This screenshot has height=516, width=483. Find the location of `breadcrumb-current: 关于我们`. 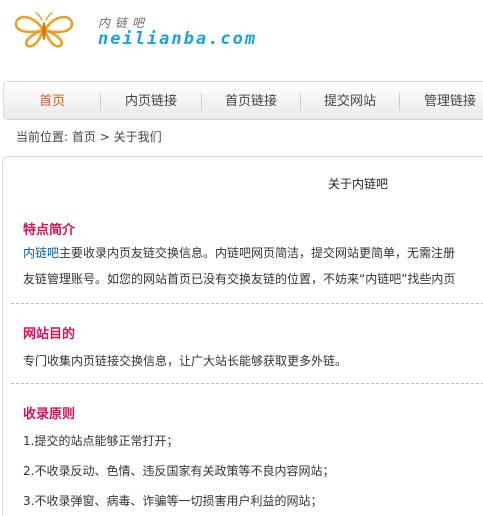

breadcrumb-current: 关于我们 is located at coordinates (137, 137).